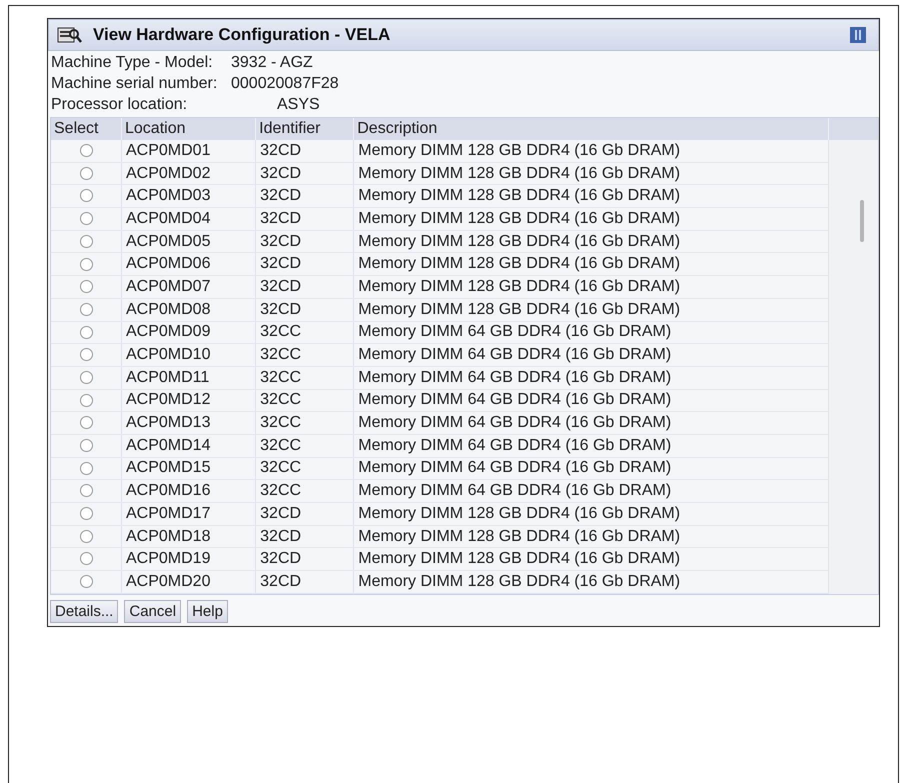  I want to click on table-cell: ACP0MD10, so click(189, 355).